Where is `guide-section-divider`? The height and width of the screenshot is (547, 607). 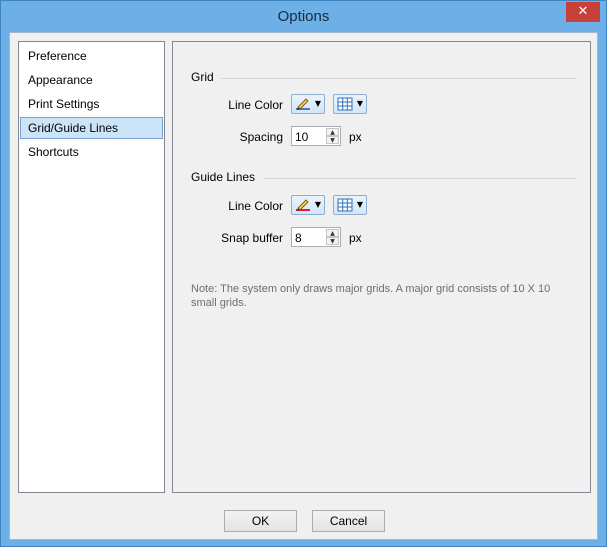
guide-section-divider is located at coordinates (419, 178).